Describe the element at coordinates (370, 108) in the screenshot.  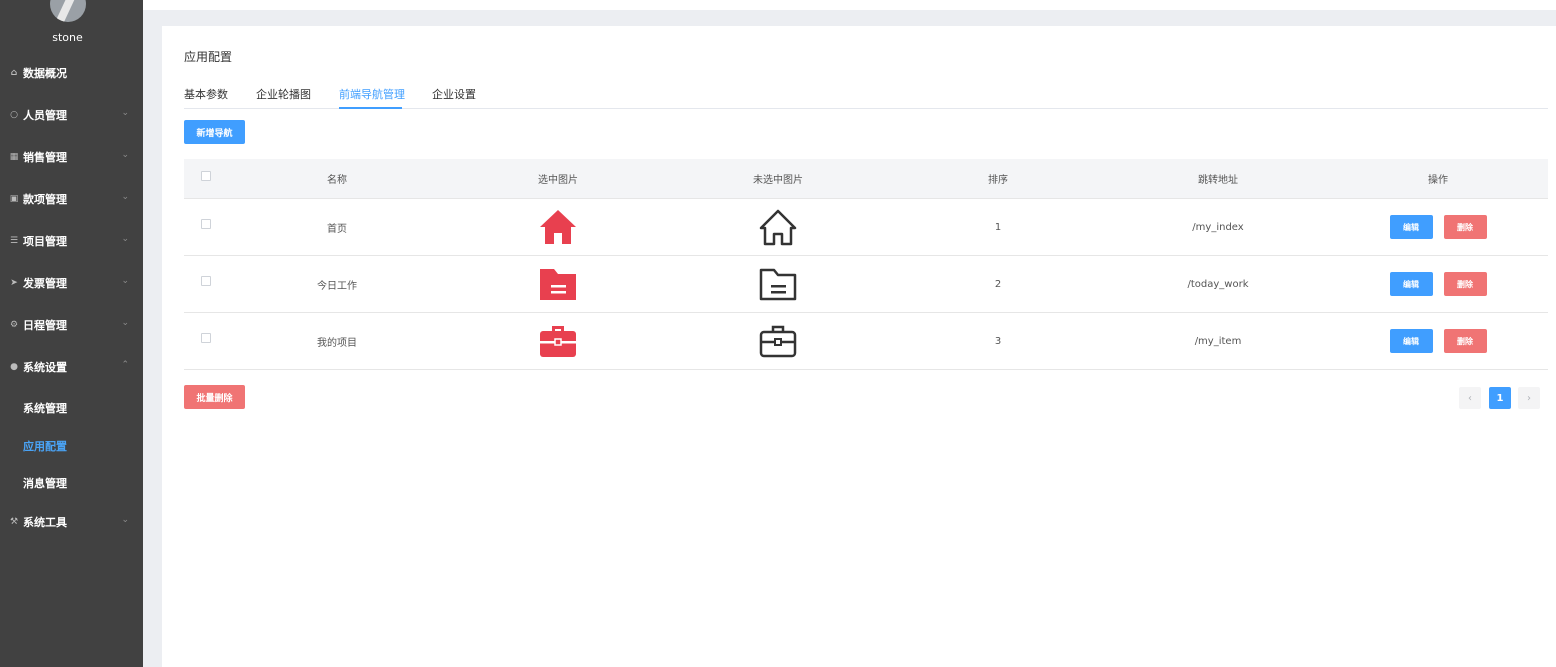
I see `active-tab-indicator` at that location.